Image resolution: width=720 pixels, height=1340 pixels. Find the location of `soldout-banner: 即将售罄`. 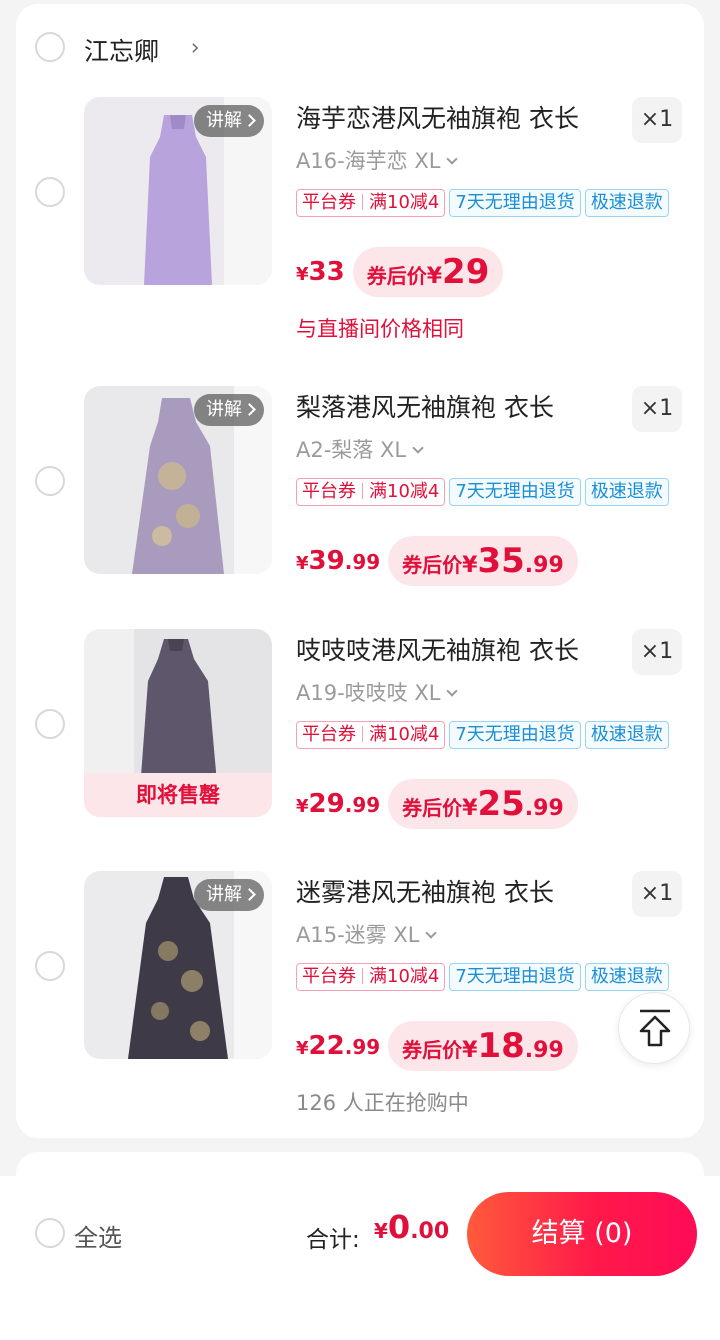

soldout-banner: 即将售罄 is located at coordinates (178, 795).